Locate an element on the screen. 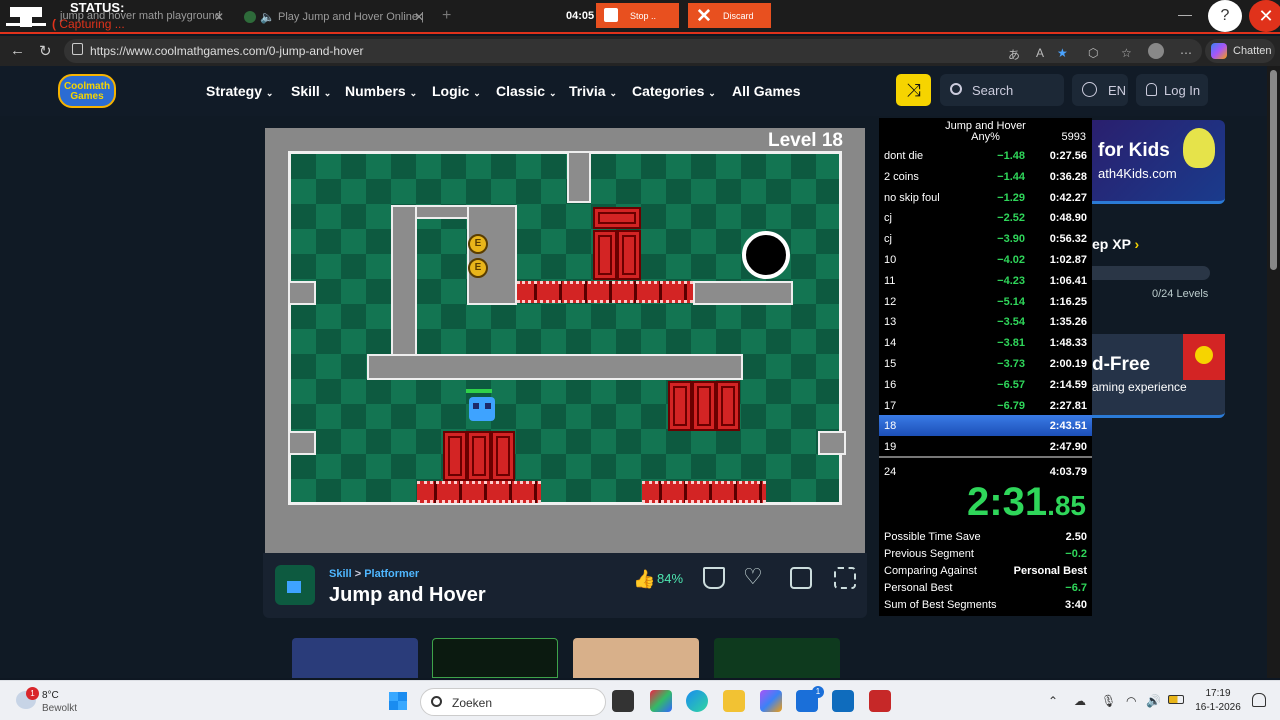 The height and width of the screenshot is (720, 1280). login-label: Log In is located at coordinates (1182, 90).